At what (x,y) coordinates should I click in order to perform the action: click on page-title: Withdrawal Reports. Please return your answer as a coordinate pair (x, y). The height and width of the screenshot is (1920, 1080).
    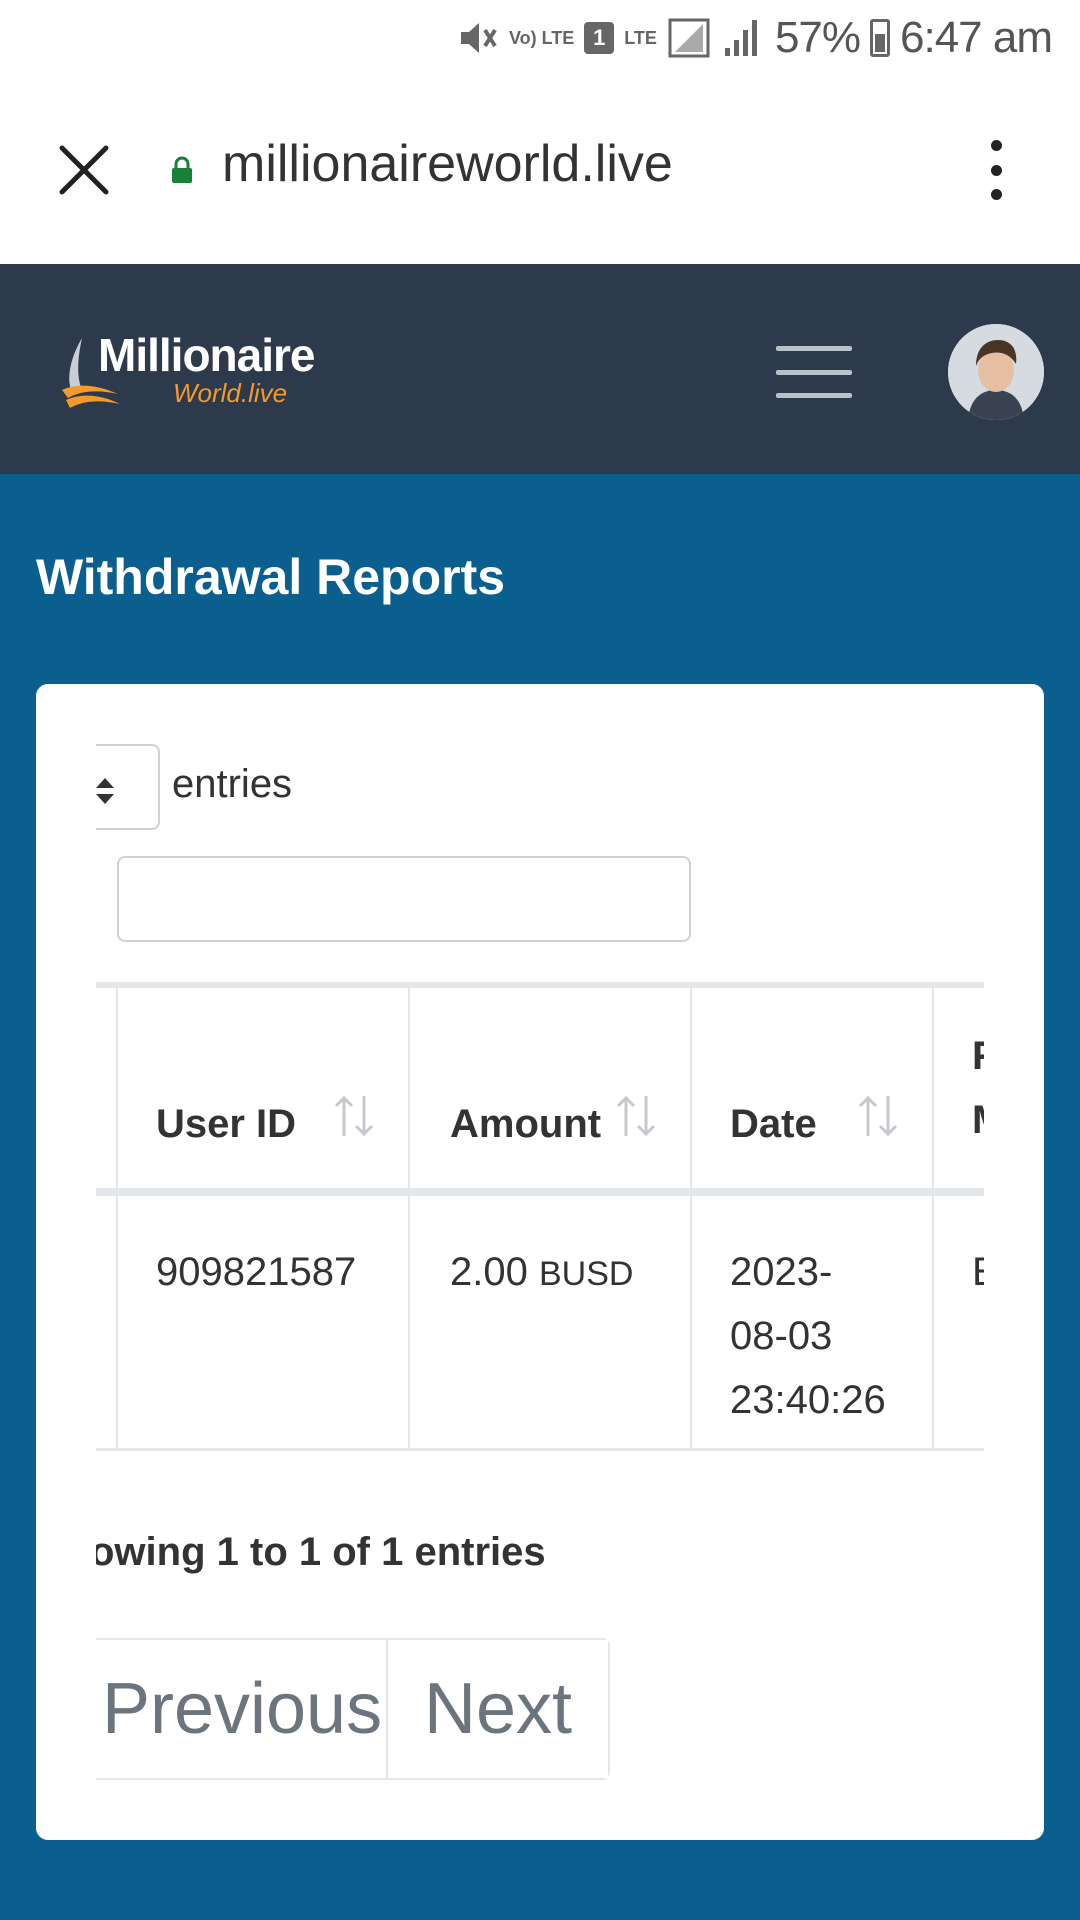
    Looking at the image, I should click on (271, 577).